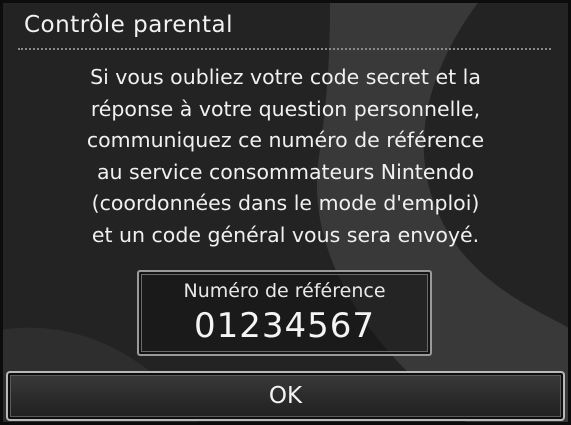  I want to click on message-line: au service consommateurs Nintendo, so click(285, 171).